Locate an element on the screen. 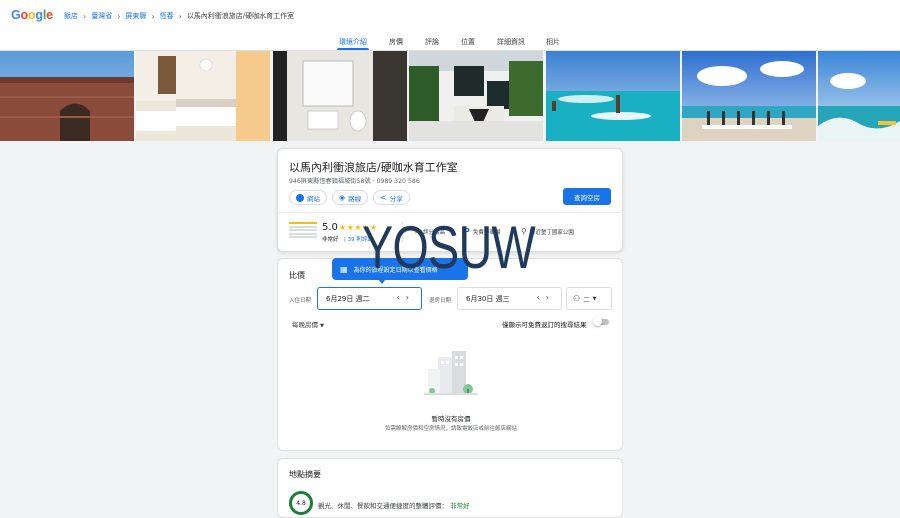  photo-storefront is located at coordinates (476, 96).